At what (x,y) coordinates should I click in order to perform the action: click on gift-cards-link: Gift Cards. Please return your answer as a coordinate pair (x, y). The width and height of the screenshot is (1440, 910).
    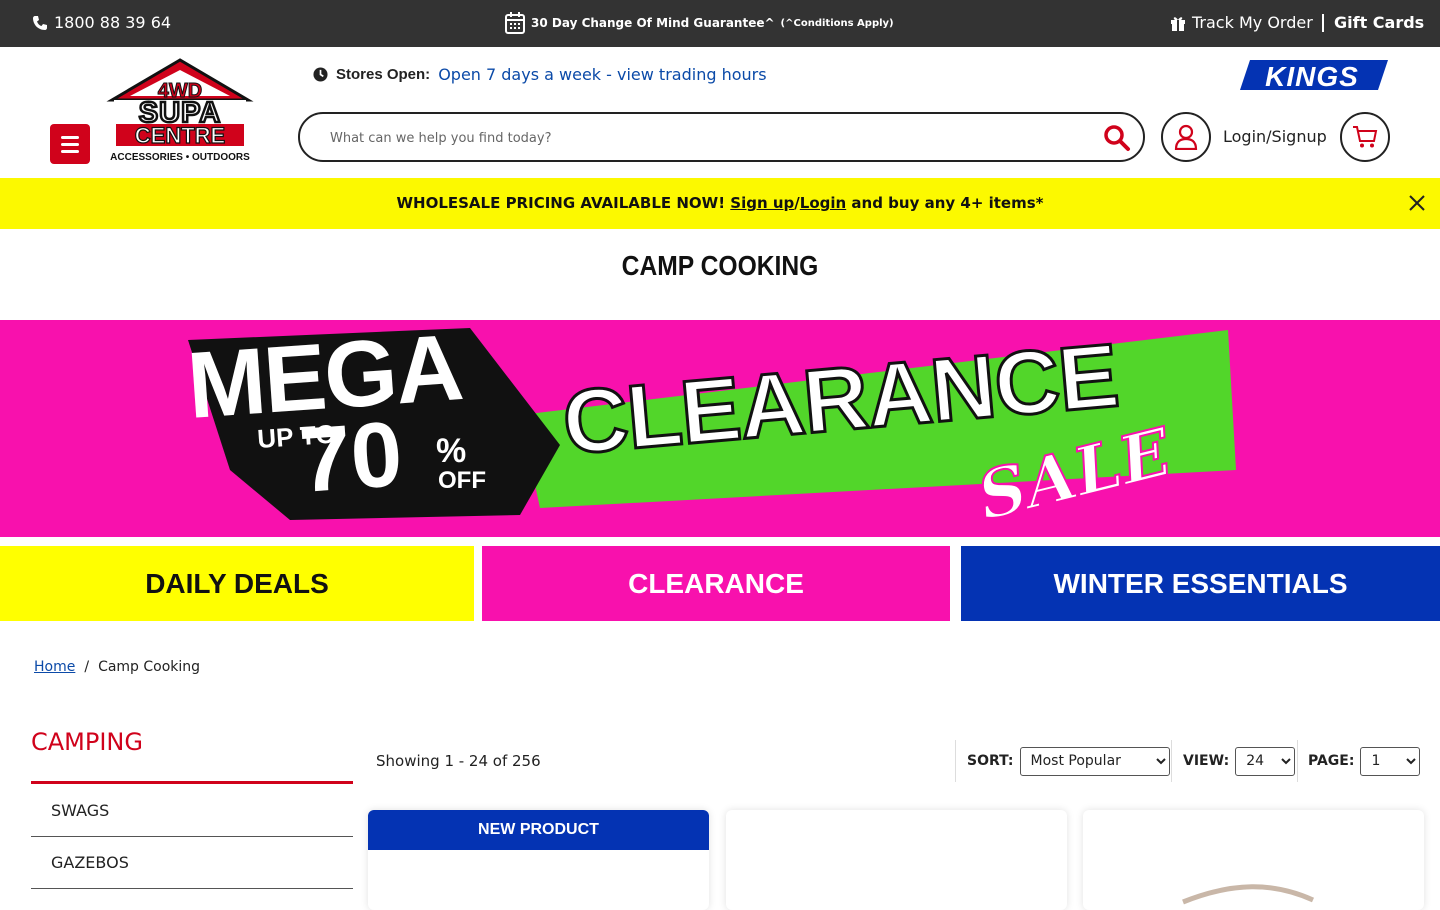
    Looking at the image, I should click on (1379, 22).